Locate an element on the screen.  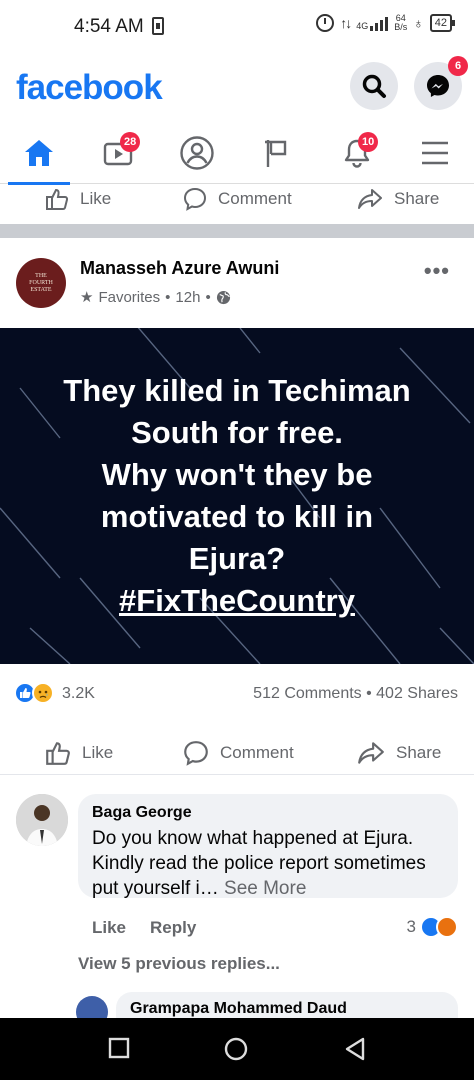
home-icon is located at coordinates (39, 153).